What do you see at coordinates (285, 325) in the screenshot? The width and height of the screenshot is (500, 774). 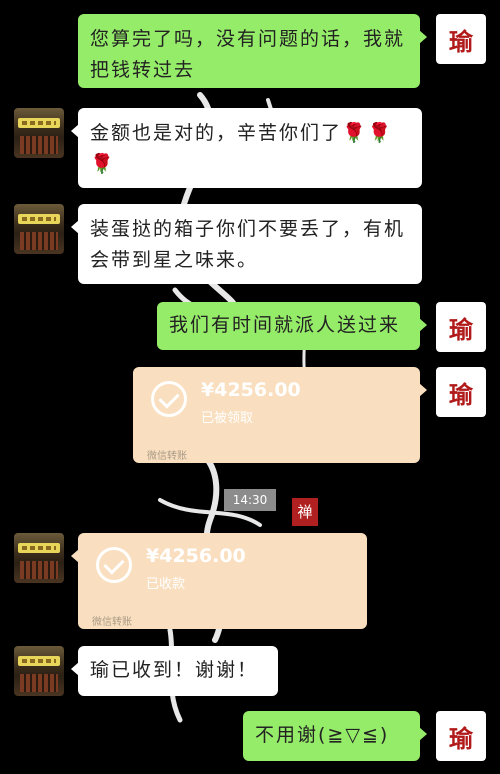 I see `message-text: 我们有时间就派人送过来` at bounding box center [285, 325].